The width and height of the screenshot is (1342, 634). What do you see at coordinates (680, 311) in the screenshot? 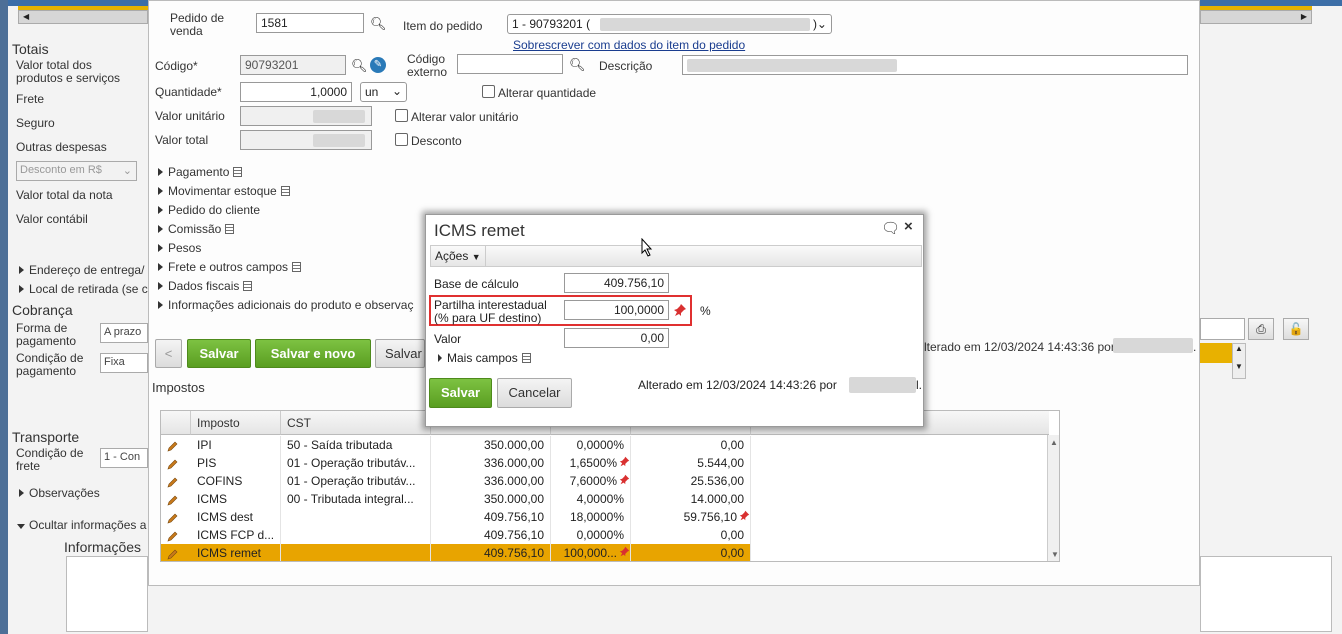
I see `pin-icon` at bounding box center [680, 311].